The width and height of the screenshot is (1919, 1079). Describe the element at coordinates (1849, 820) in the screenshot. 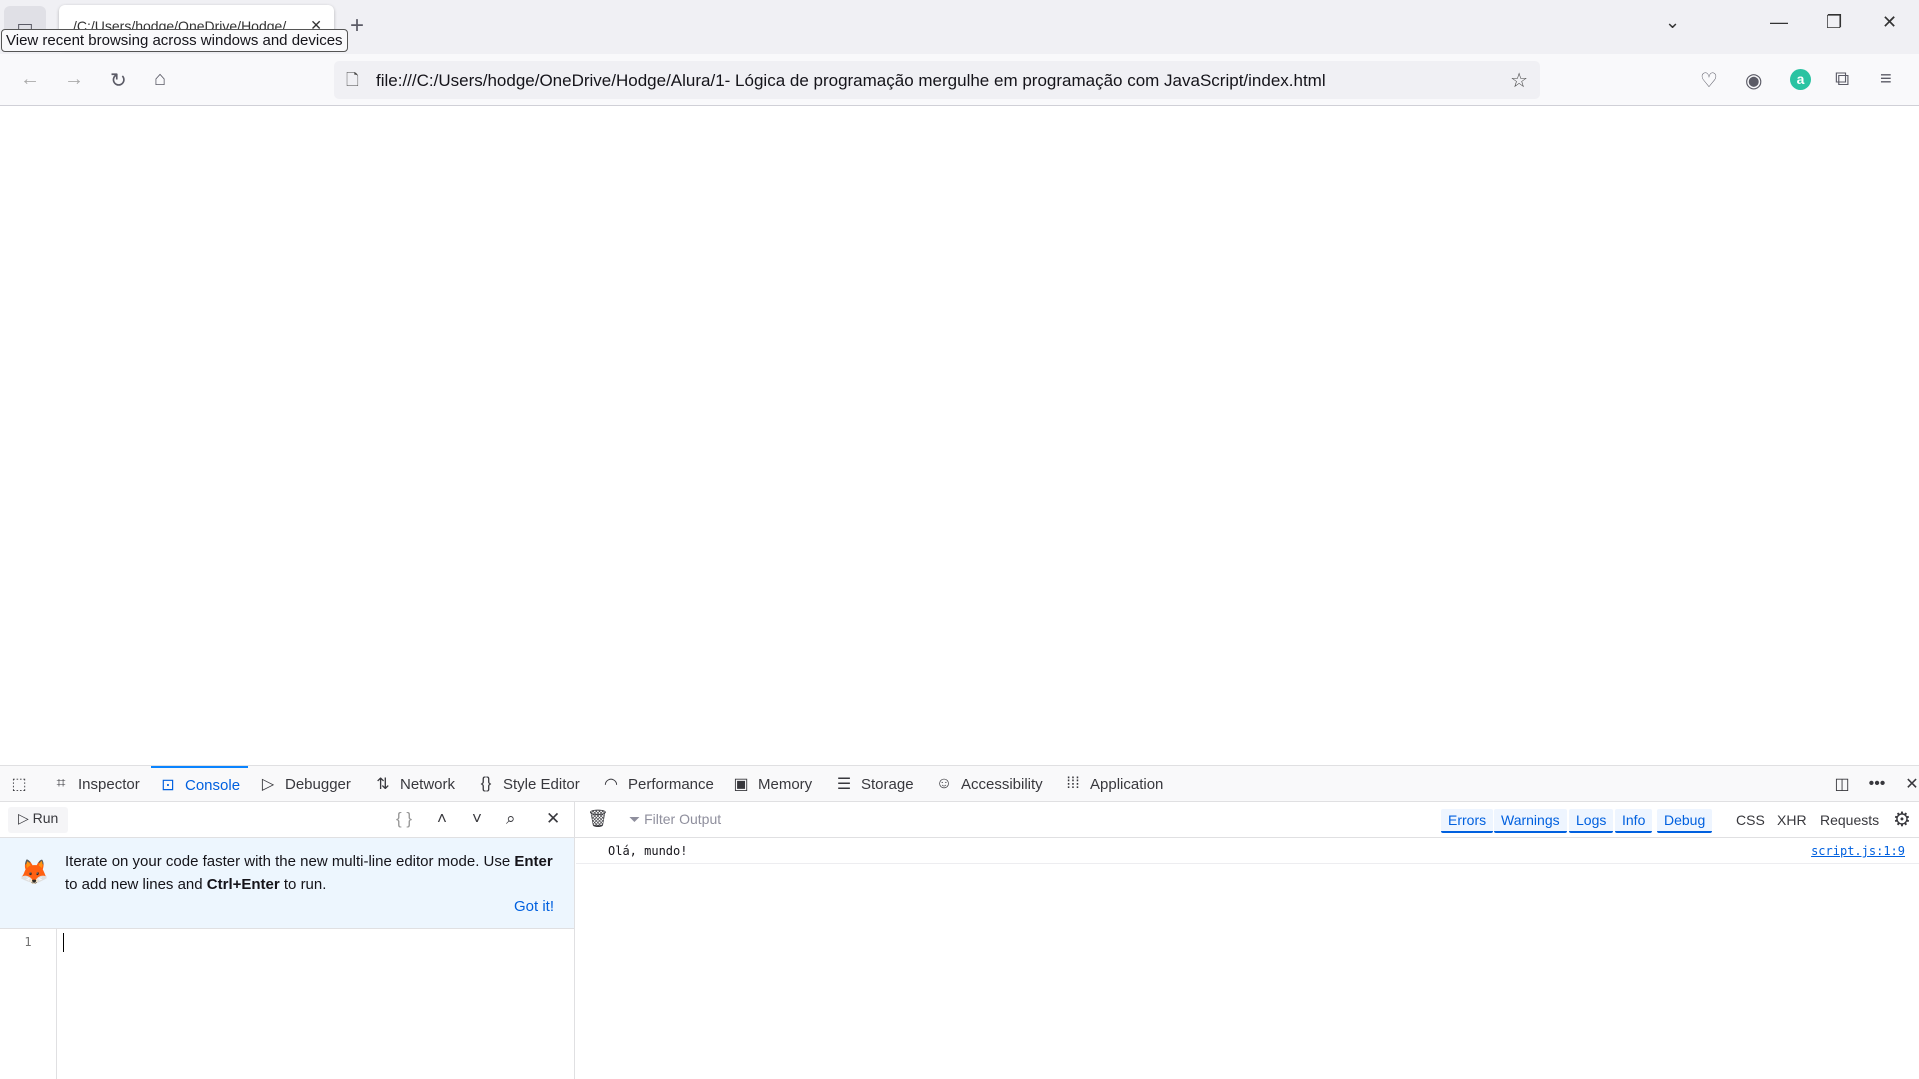

I see `filter-requests: Requests` at that location.